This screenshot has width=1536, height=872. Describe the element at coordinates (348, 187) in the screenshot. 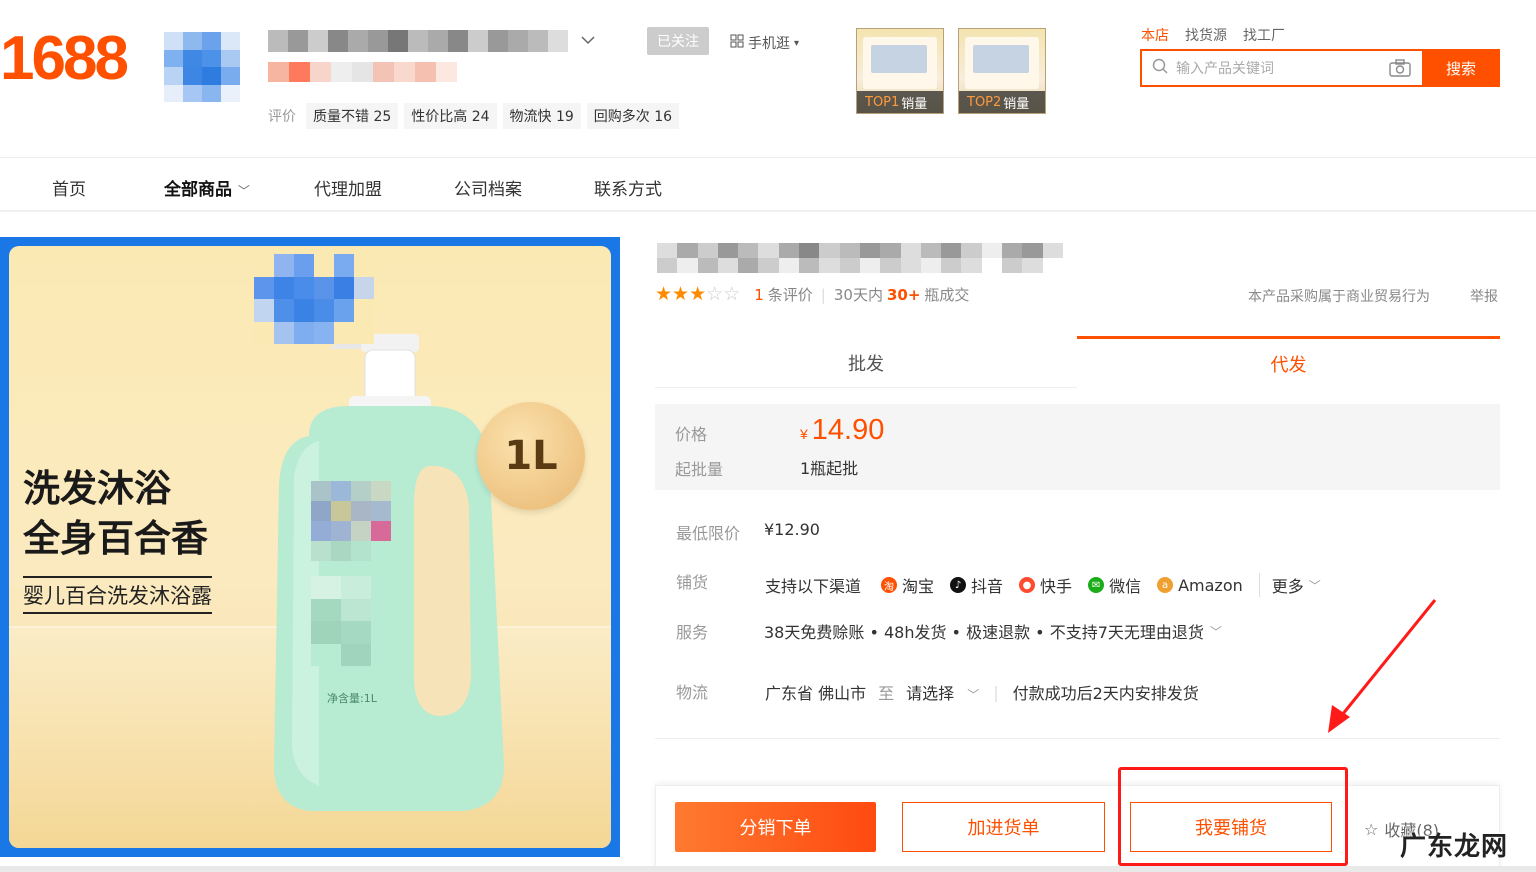

I see `nav-agent: 代理加盟` at that location.